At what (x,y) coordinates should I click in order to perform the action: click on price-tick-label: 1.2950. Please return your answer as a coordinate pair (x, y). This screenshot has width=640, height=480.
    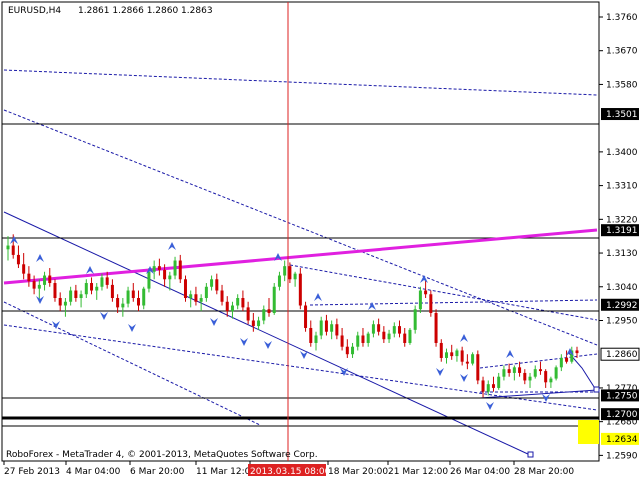
    Looking at the image, I should click on (622, 321).